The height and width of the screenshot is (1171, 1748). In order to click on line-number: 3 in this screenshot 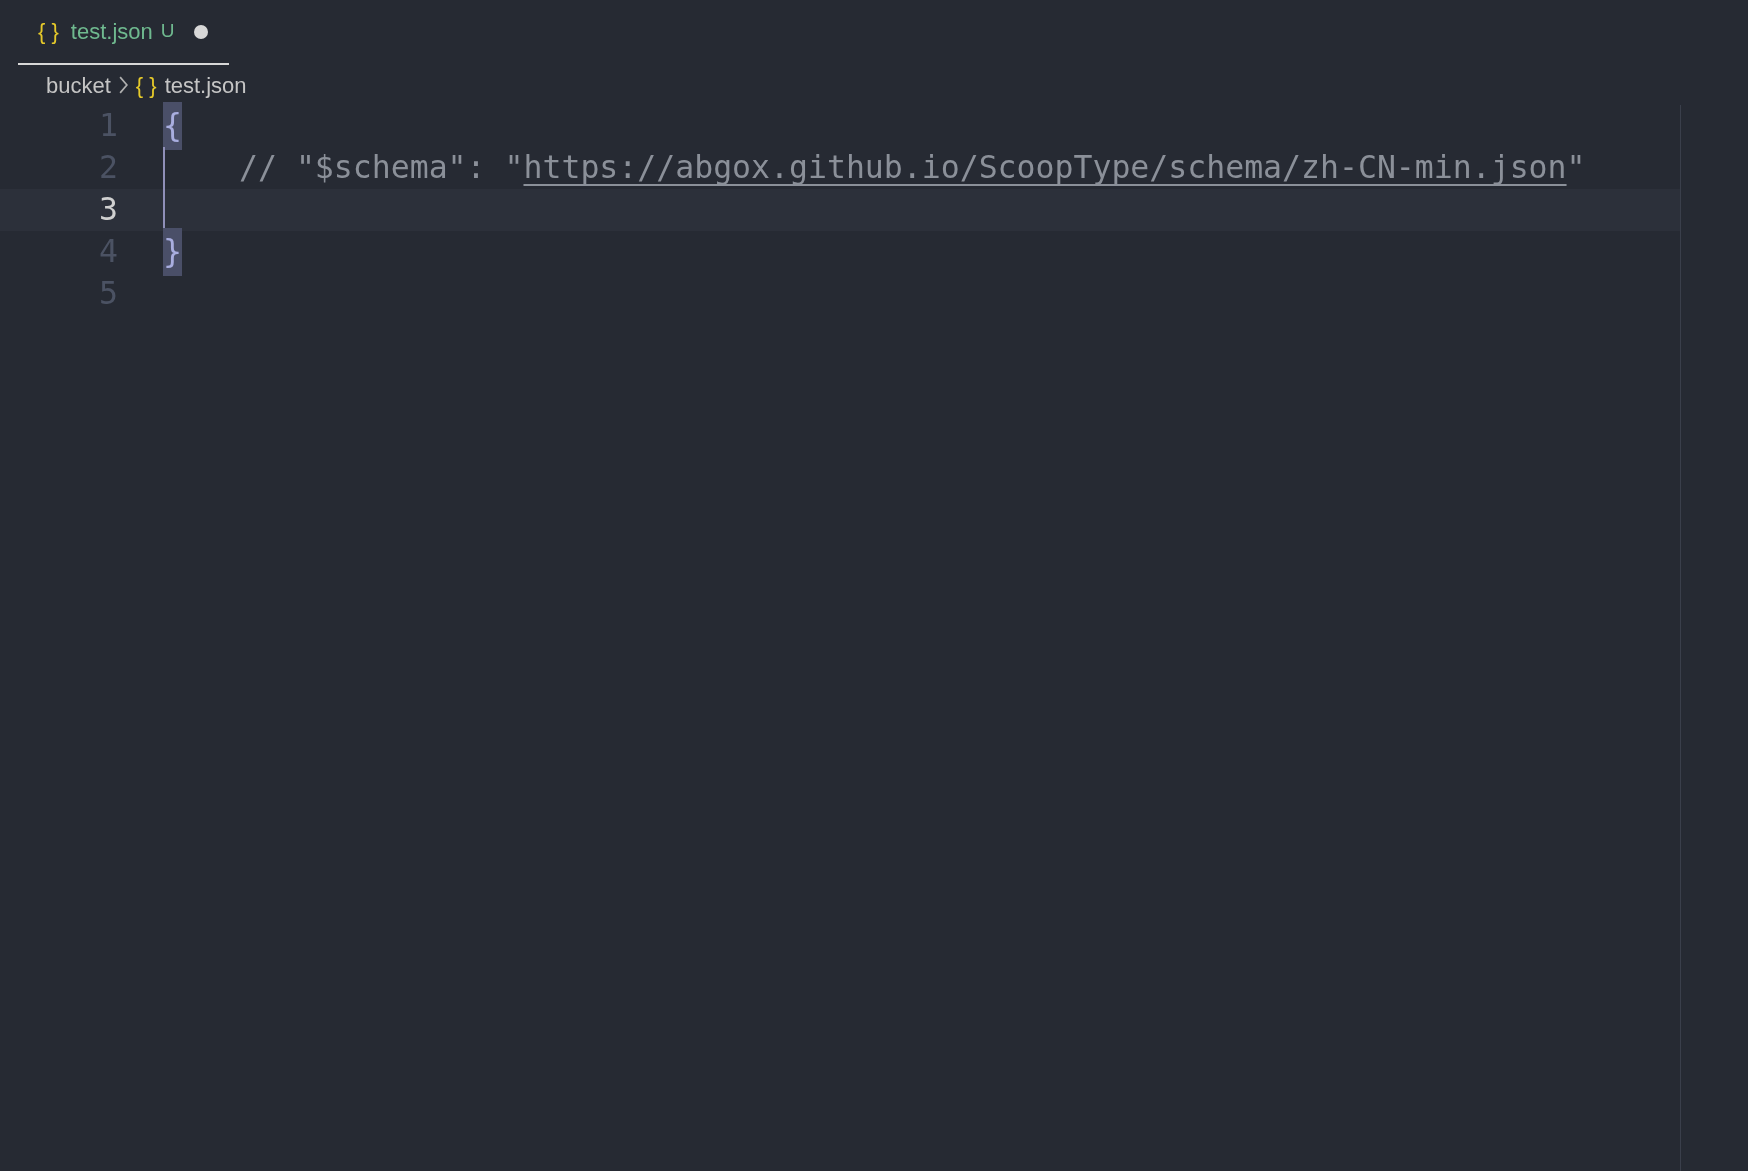, I will do `click(108, 210)`.